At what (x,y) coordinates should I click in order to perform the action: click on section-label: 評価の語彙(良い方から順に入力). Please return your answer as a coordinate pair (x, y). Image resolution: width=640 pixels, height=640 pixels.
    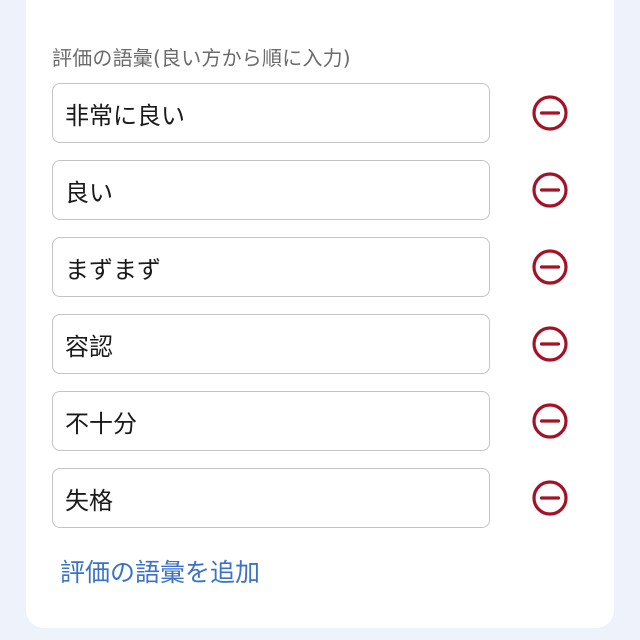
    Looking at the image, I should click on (201, 58).